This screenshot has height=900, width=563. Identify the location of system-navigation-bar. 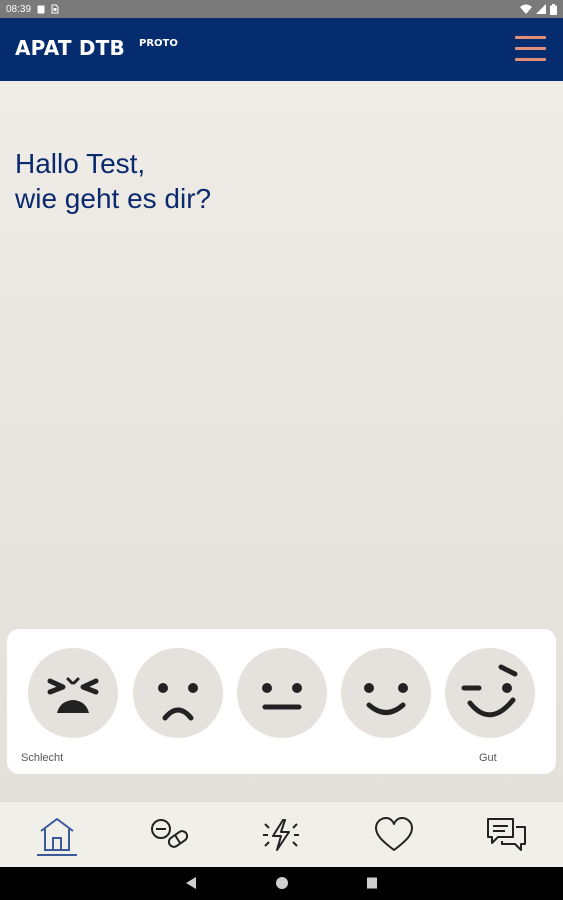
(281, 883).